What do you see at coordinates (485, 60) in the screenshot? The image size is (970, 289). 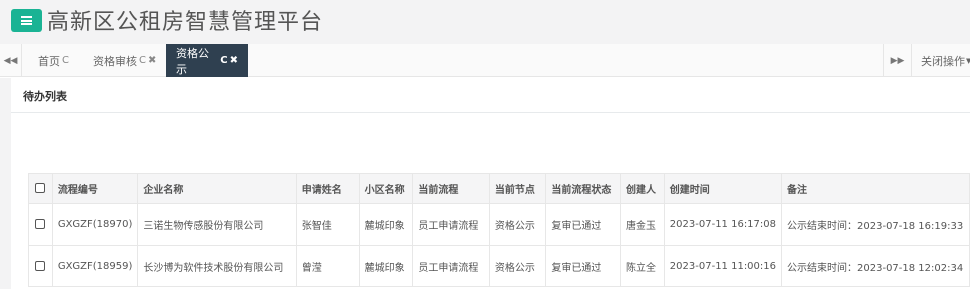 I see `tab-bar: ◀◀ 首页 C 资格审核 C ✖ 资格公示 C ✖ ▶▶ 关闭操作 ▼` at bounding box center [485, 60].